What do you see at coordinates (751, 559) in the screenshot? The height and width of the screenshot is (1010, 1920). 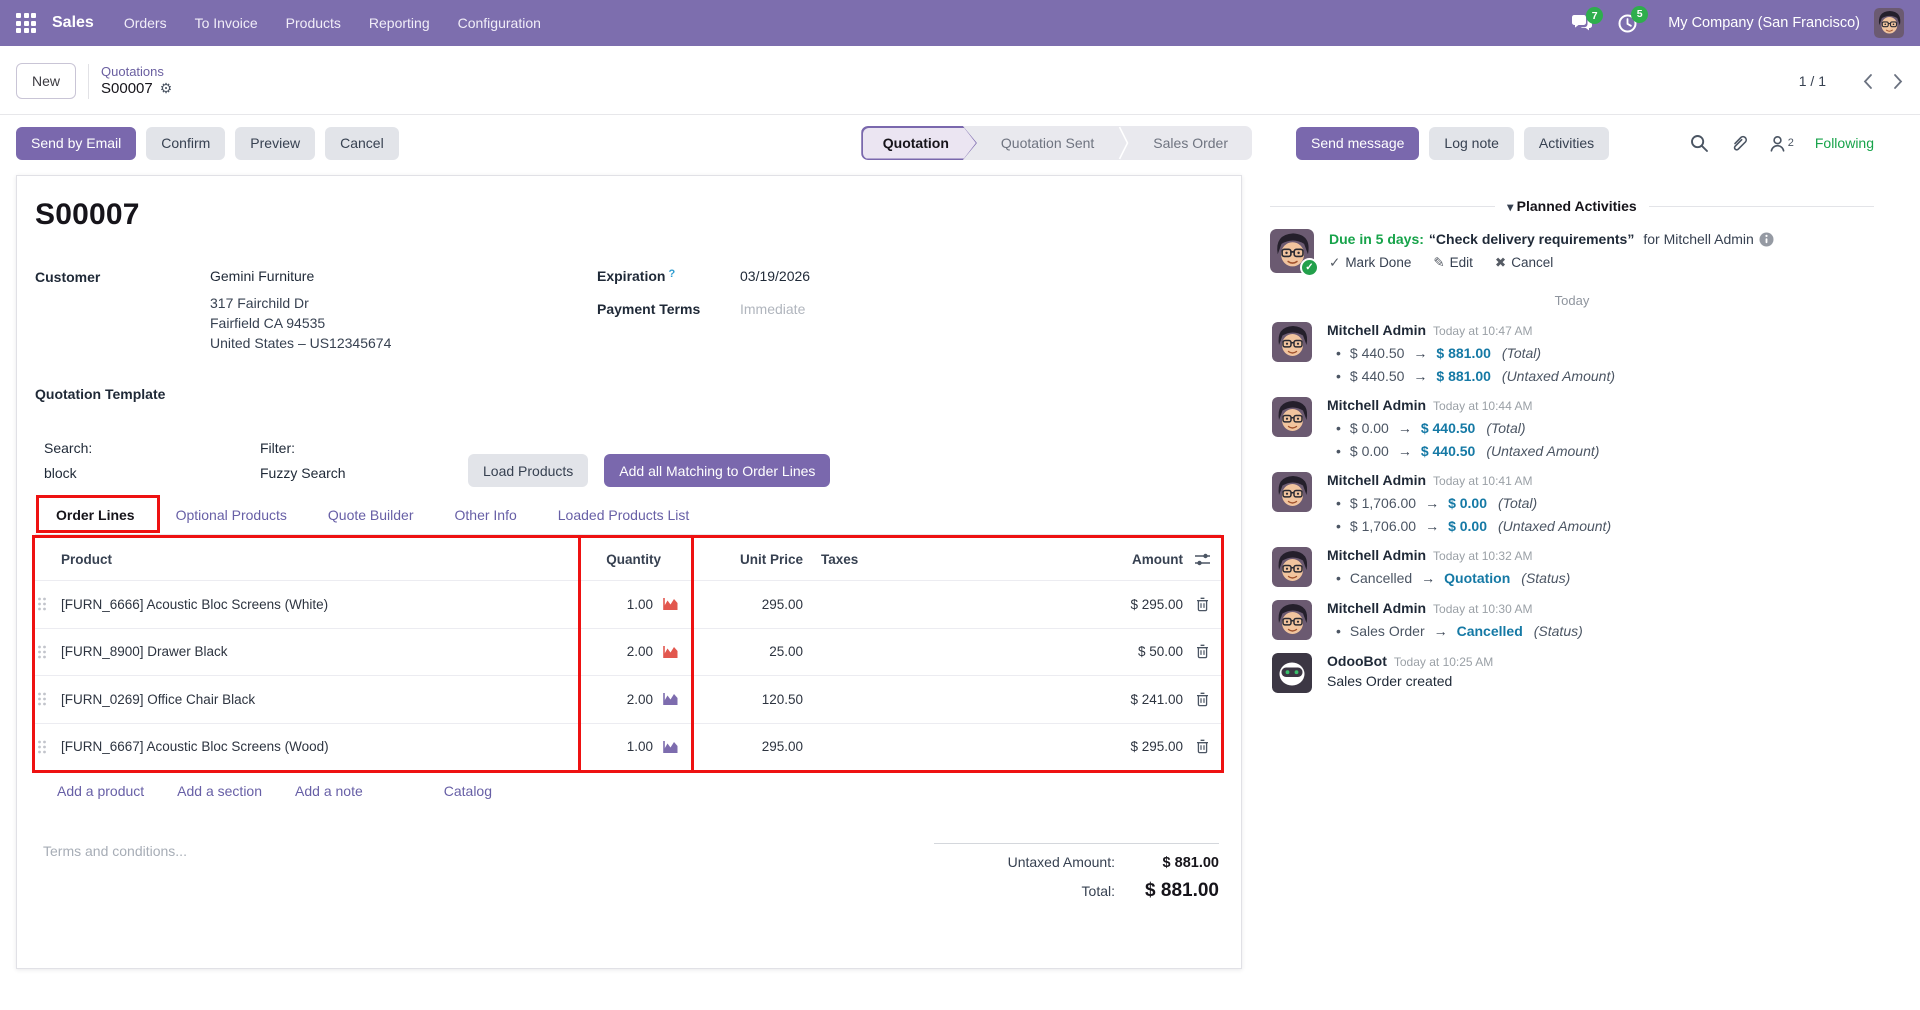 I see `column-unit-price: Unit Price` at bounding box center [751, 559].